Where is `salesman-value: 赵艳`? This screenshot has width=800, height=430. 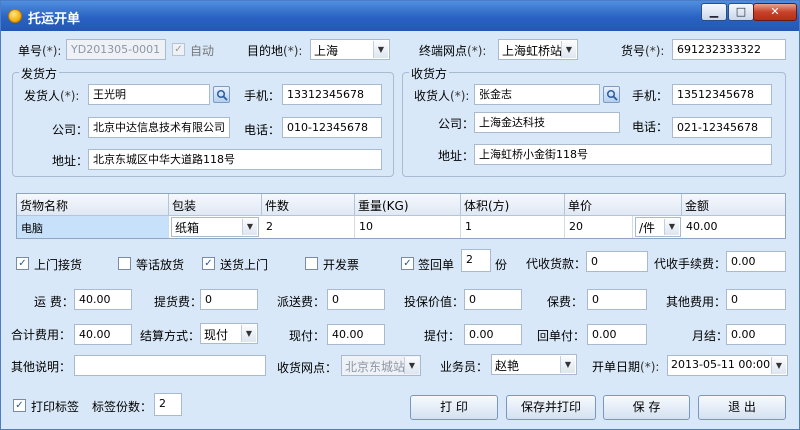 salesman-value: 赵艳 is located at coordinates (507, 366).